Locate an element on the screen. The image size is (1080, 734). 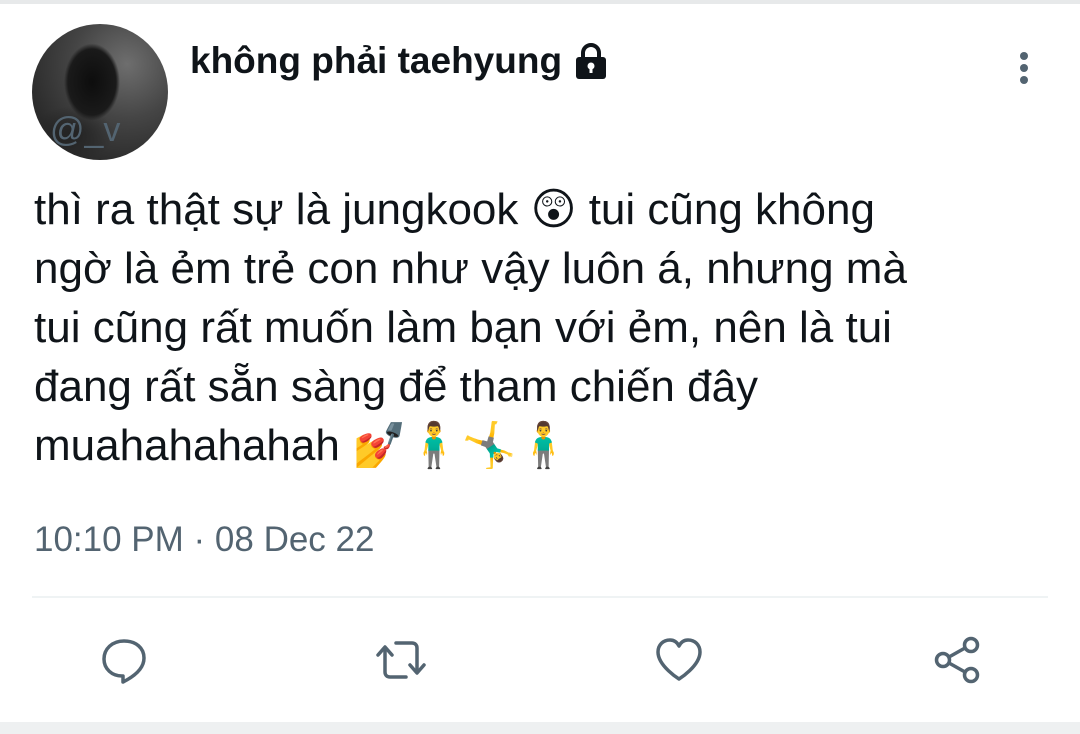
reply-button is located at coordinates (124, 660).